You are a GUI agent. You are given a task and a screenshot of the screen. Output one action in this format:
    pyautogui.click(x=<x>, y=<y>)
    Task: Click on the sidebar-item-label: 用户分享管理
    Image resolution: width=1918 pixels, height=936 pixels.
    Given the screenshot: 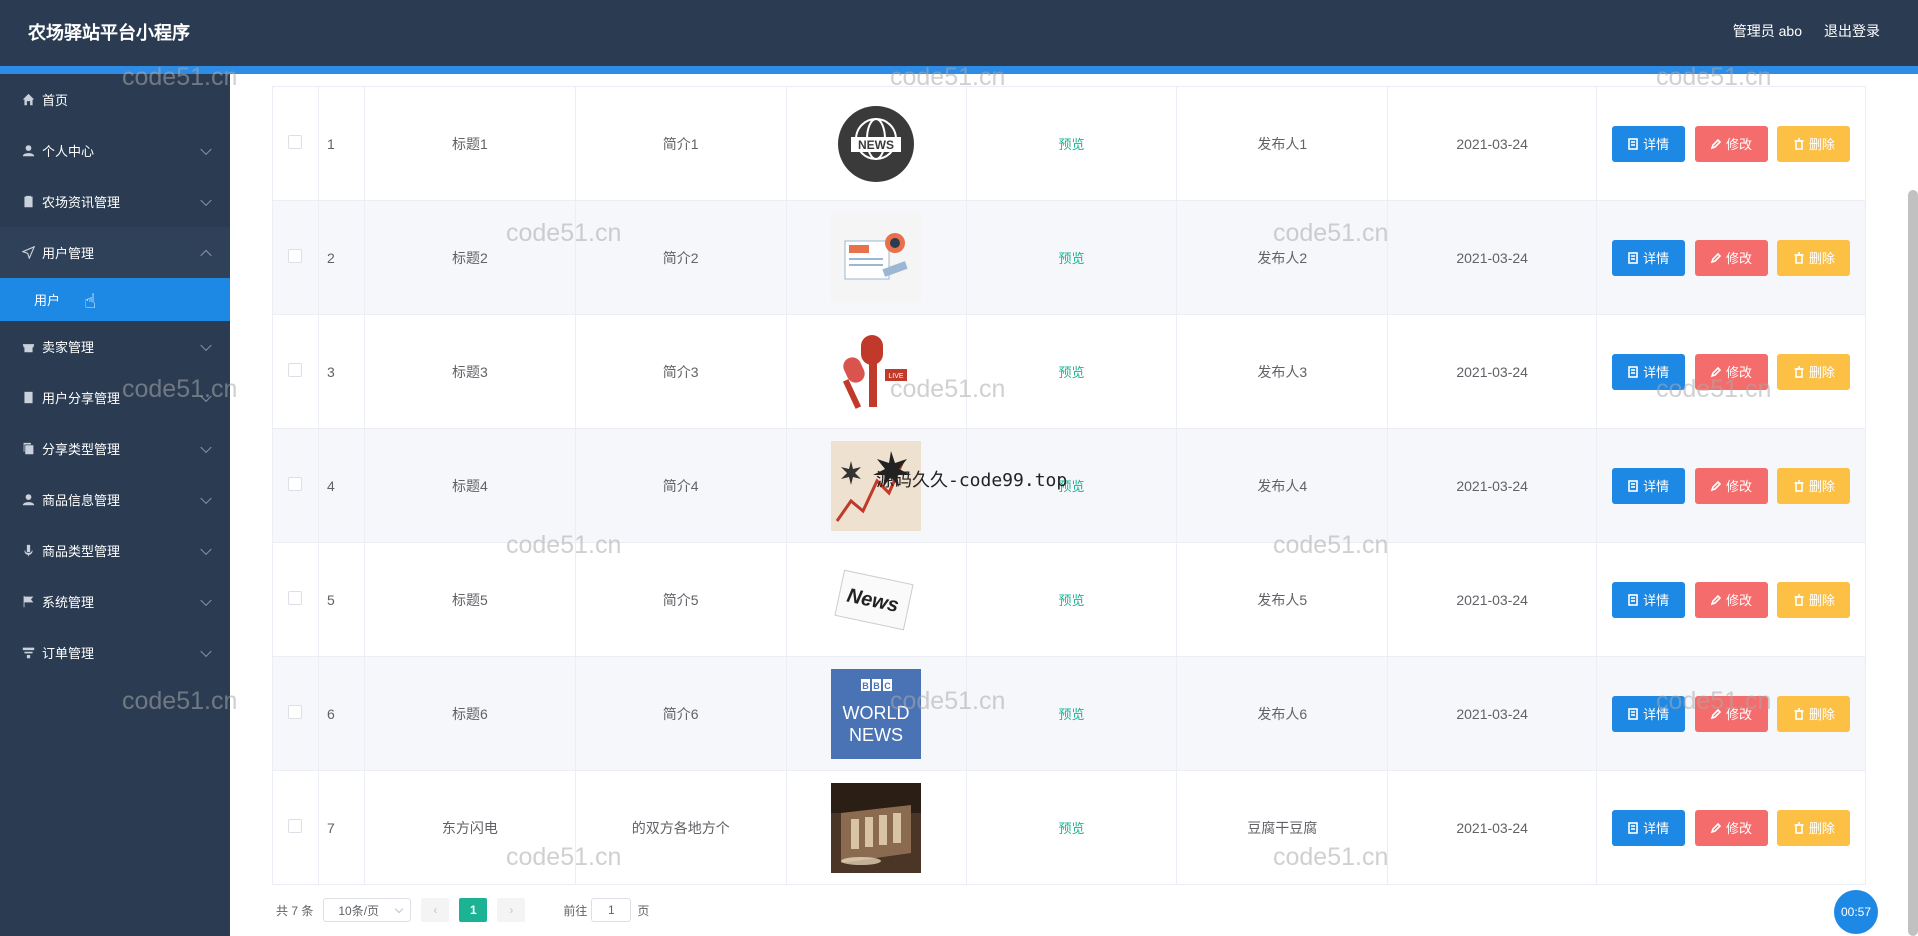 What is the action you would take?
    pyautogui.click(x=81, y=398)
    